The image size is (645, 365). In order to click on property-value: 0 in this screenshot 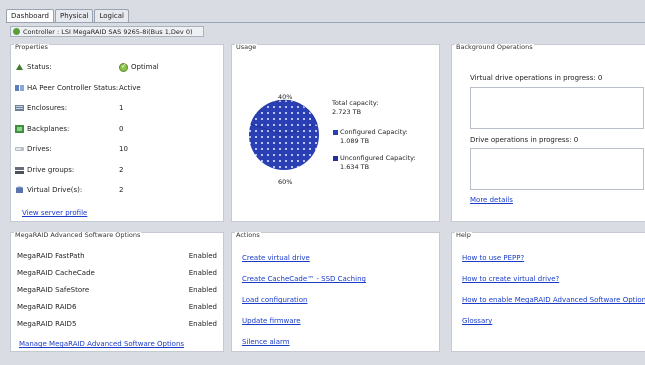, I will do `click(121, 129)`.